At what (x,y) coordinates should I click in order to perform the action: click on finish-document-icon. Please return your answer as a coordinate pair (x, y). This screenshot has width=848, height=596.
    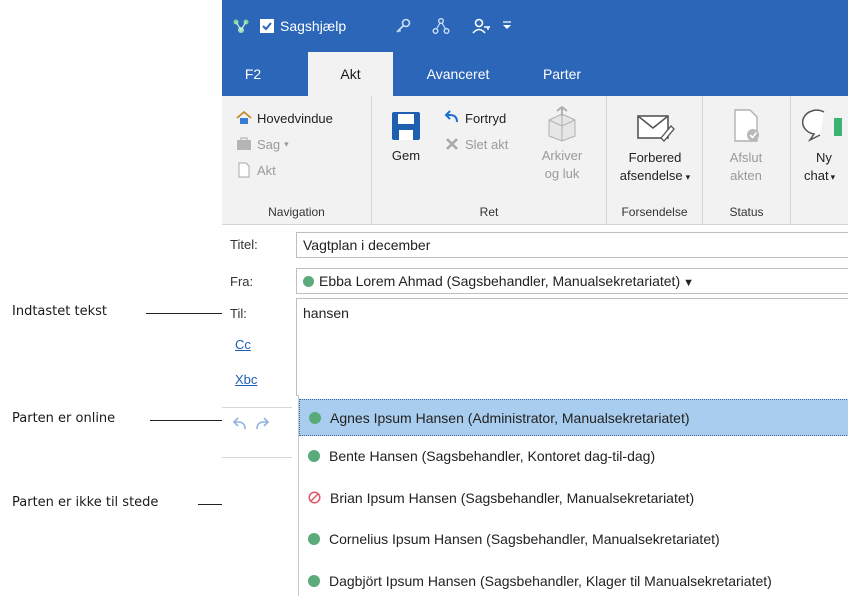
    Looking at the image, I should click on (746, 128).